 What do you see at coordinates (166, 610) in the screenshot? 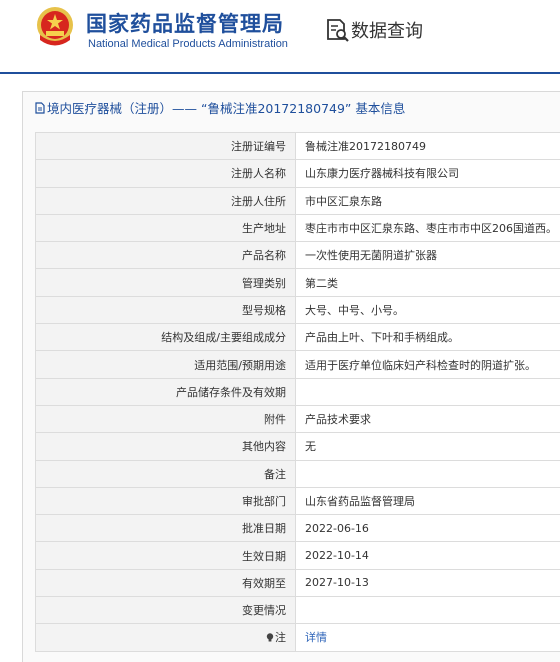
I see `row-label: 变更情况` at bounding box center [166, 610].